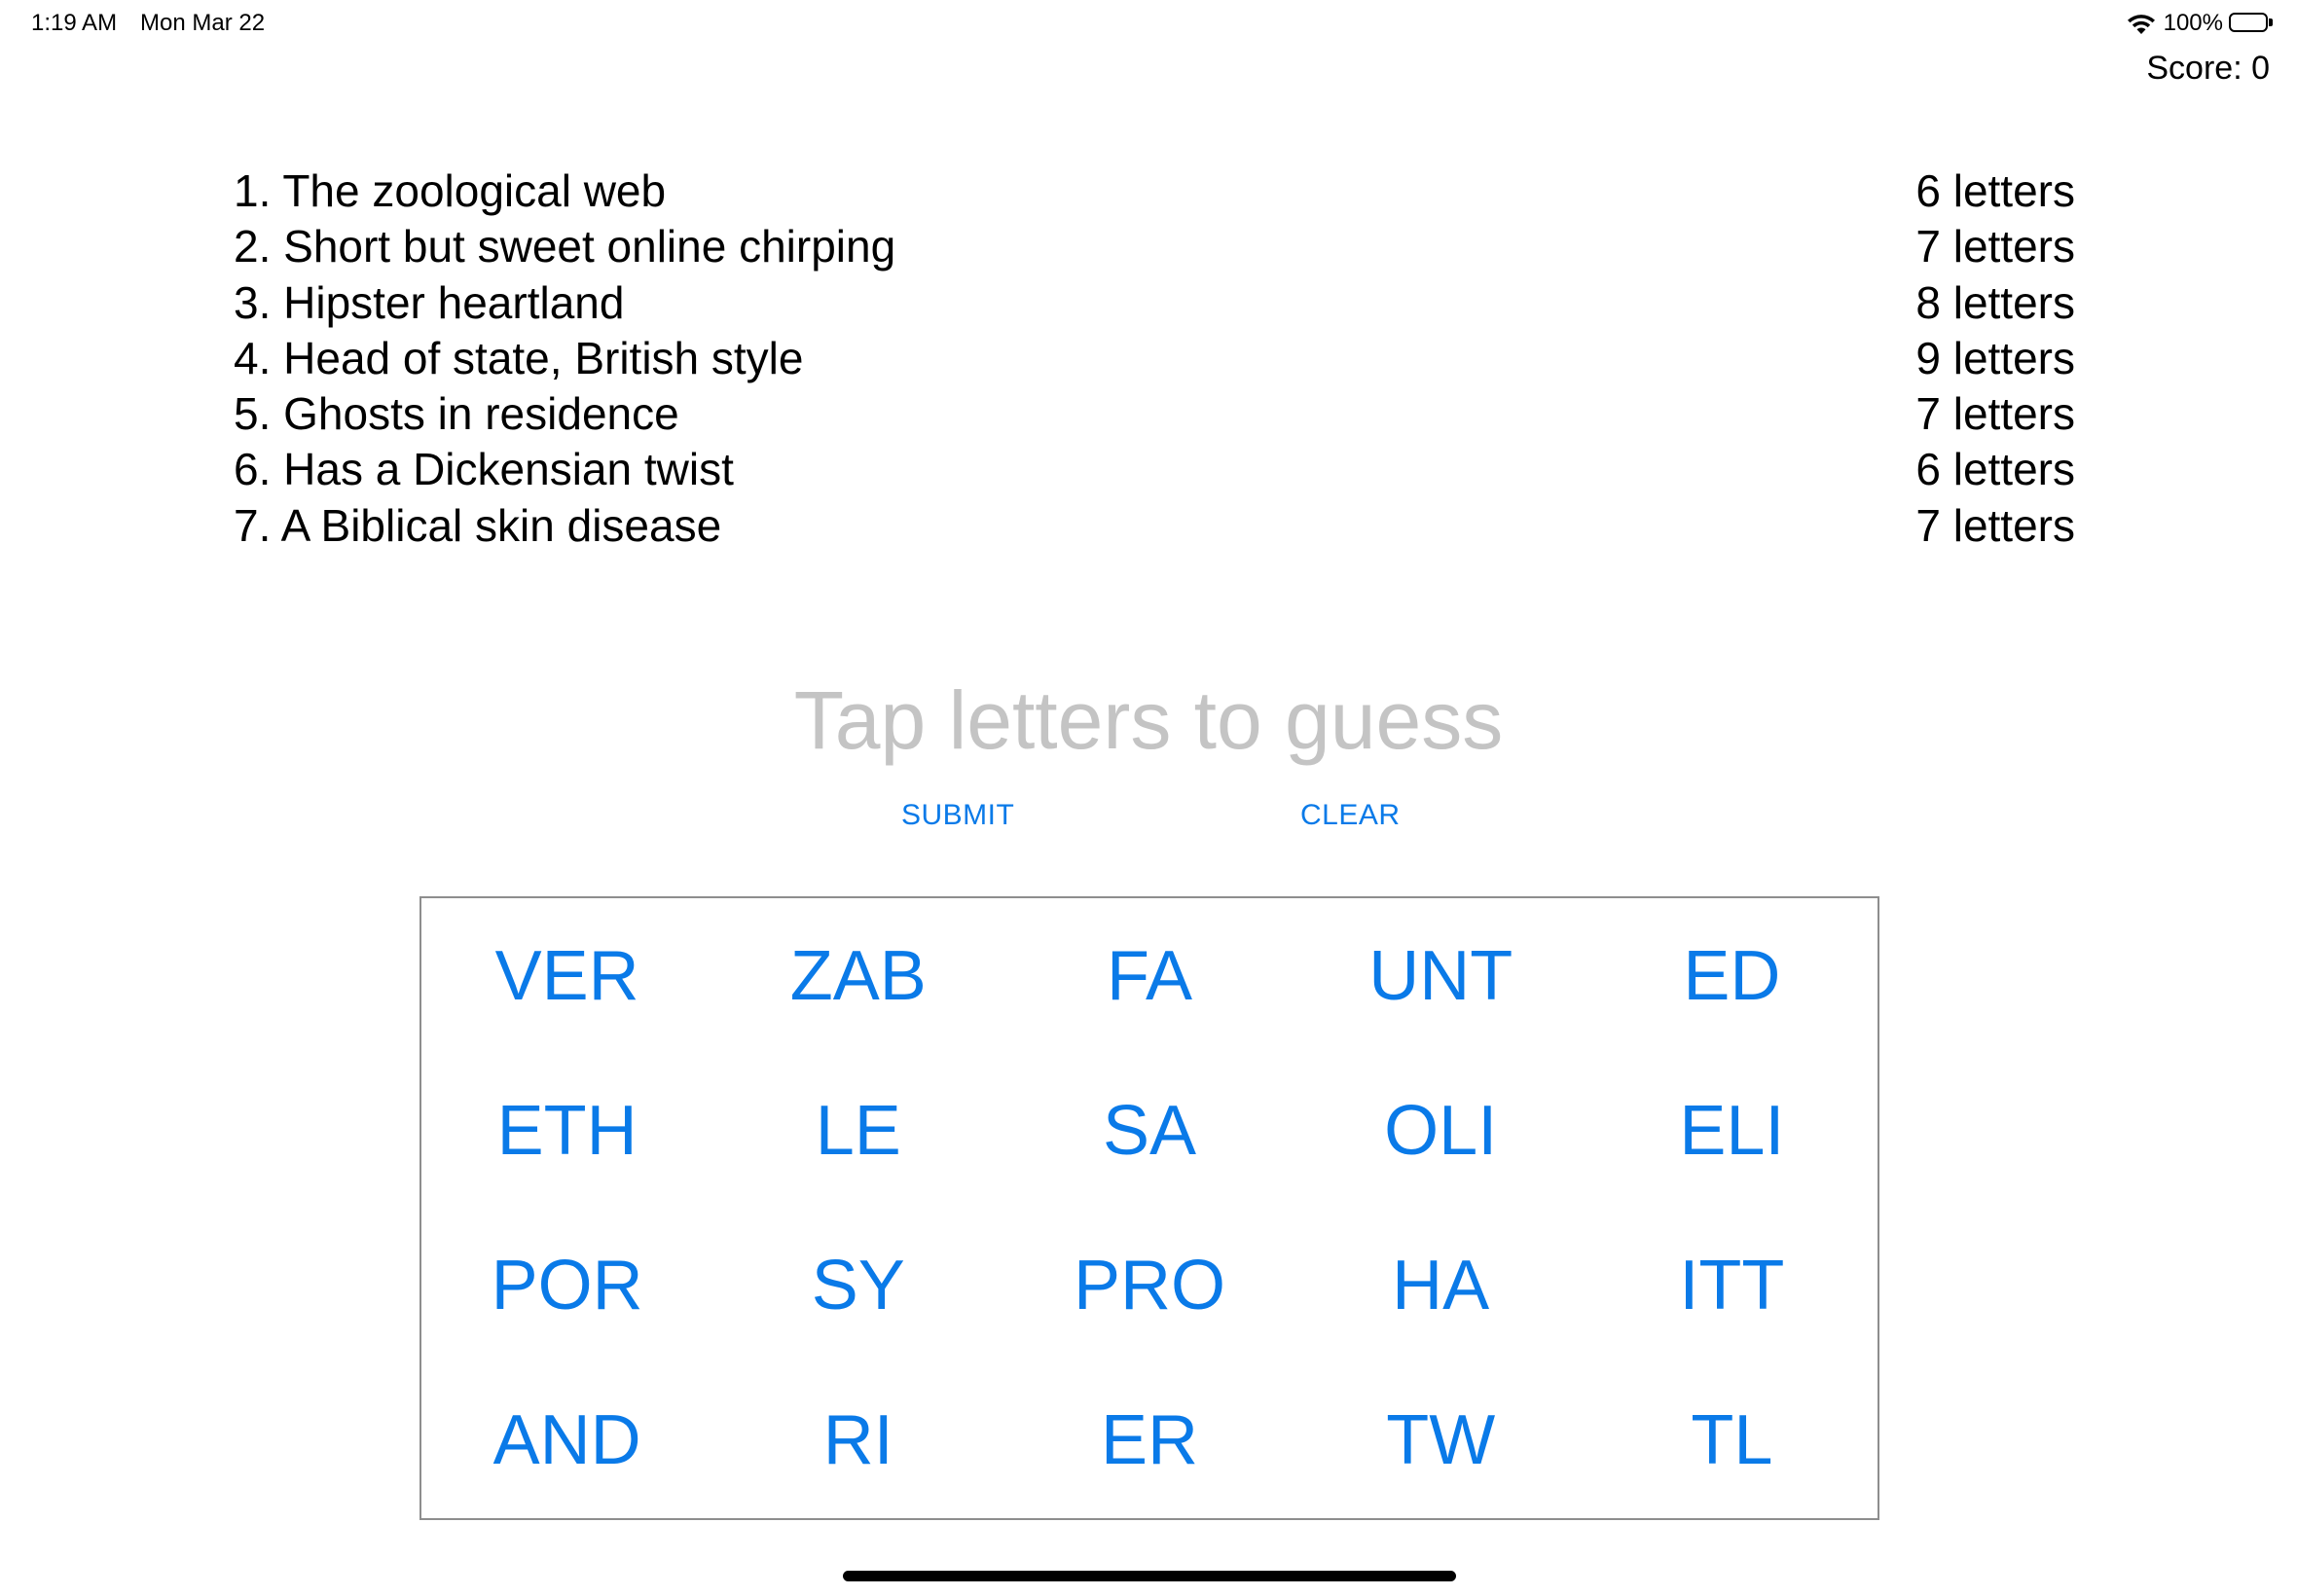  What do you see at coordinates (1148, 975) in the screenshot?
I see `letter-tile: FA` at bounding box center [1148, 975].